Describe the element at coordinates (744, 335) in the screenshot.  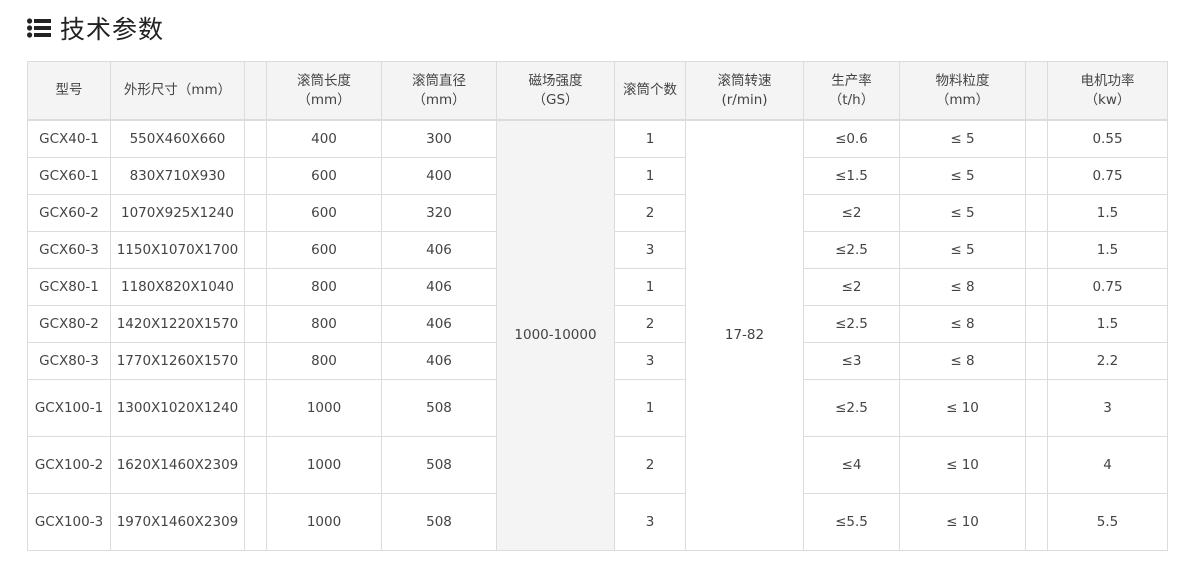
I see `cell-drum-speed: 17-82` at that location.